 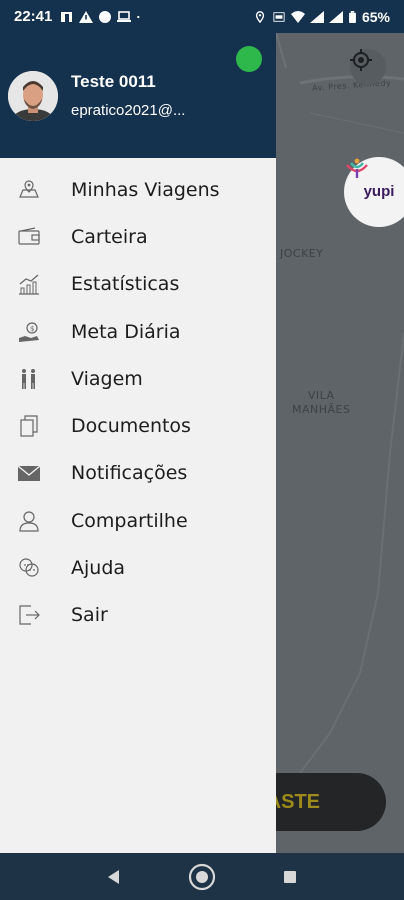 What do you see at coordinates (202, 16) in the screenshot?
I see `status-bar: 22:41 65%` at bounding box center [202, 16].